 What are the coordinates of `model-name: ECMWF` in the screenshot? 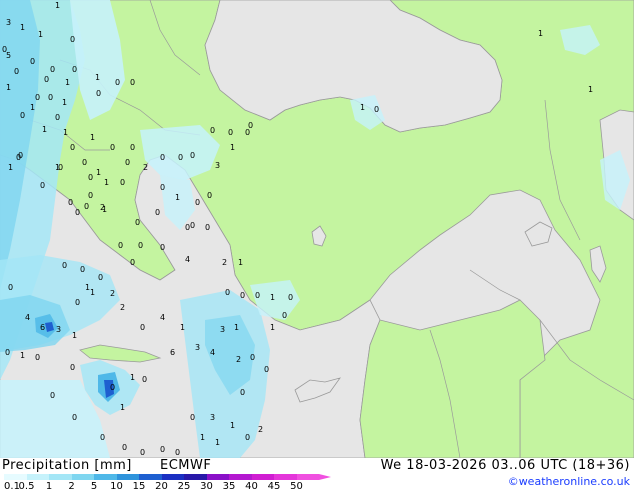 It's located at (186, 465).